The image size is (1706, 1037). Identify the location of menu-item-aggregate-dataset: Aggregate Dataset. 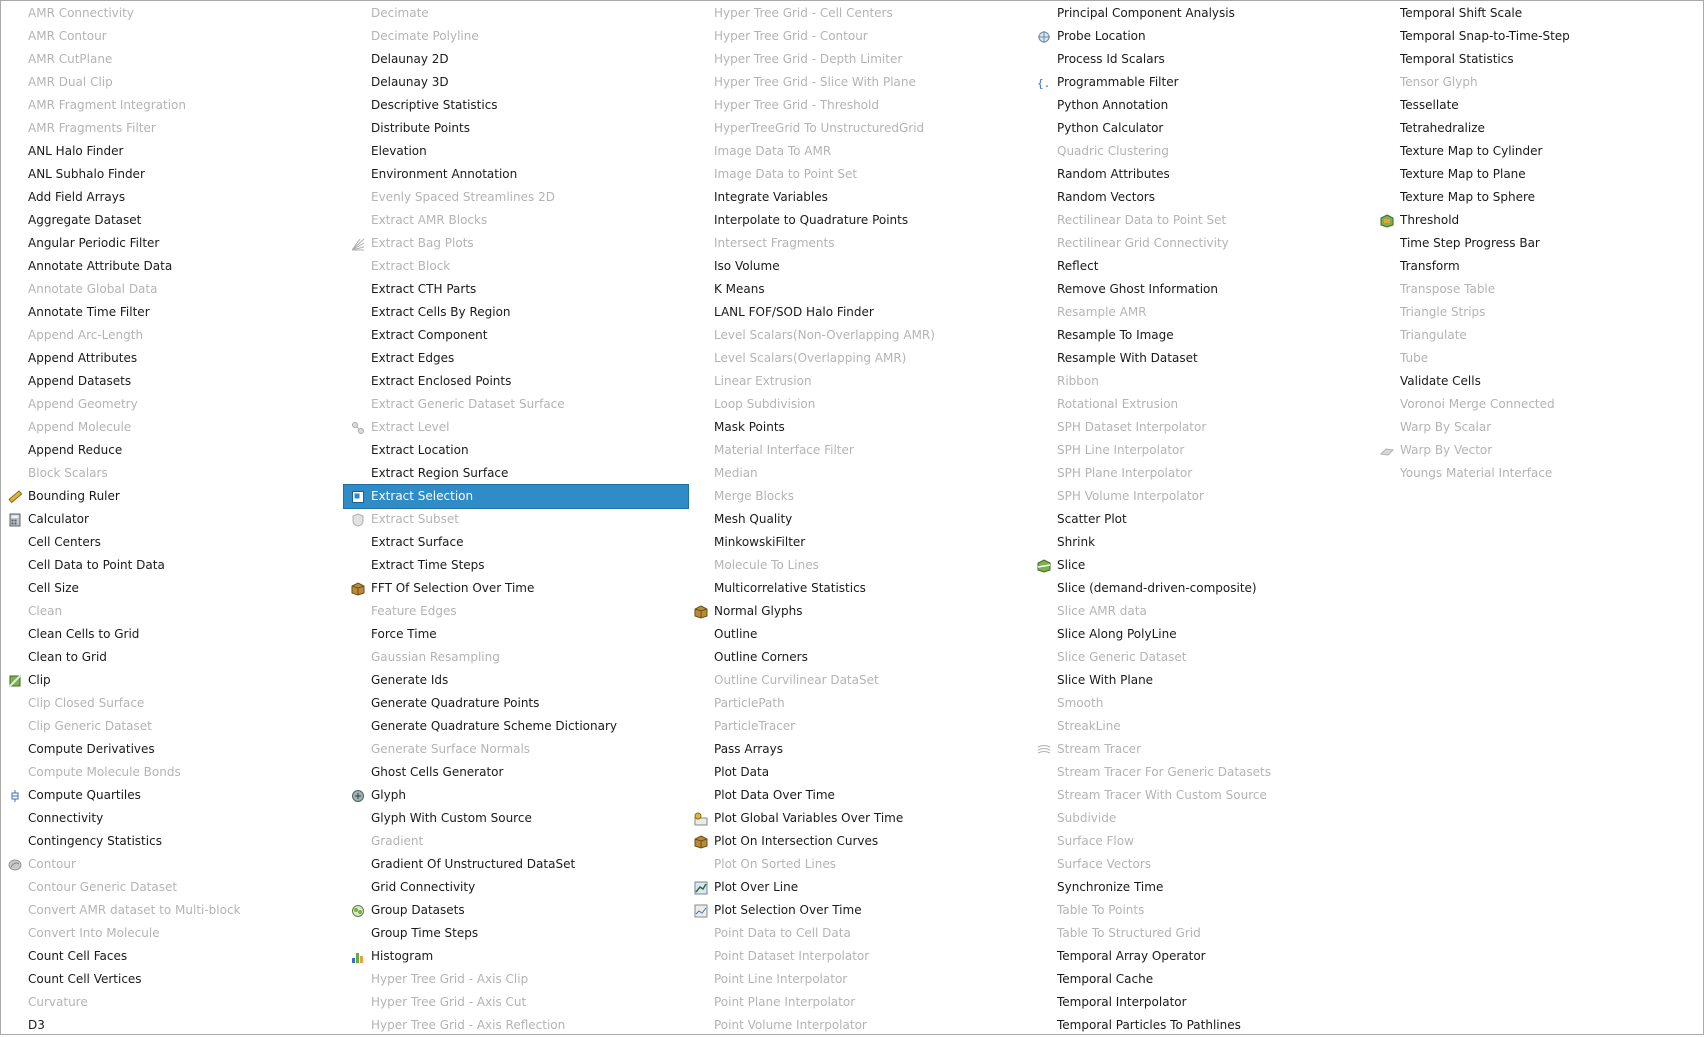
(173, 220).